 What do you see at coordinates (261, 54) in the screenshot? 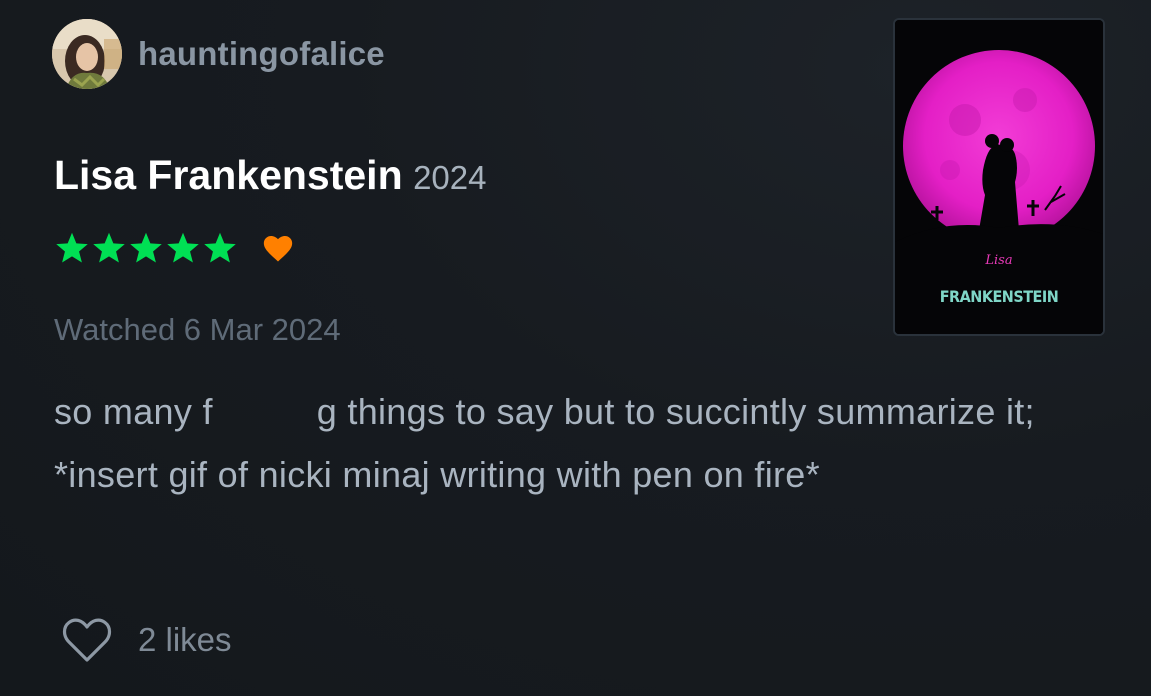
I see `username: hauntingofalice` at bounding box center [261, 54].